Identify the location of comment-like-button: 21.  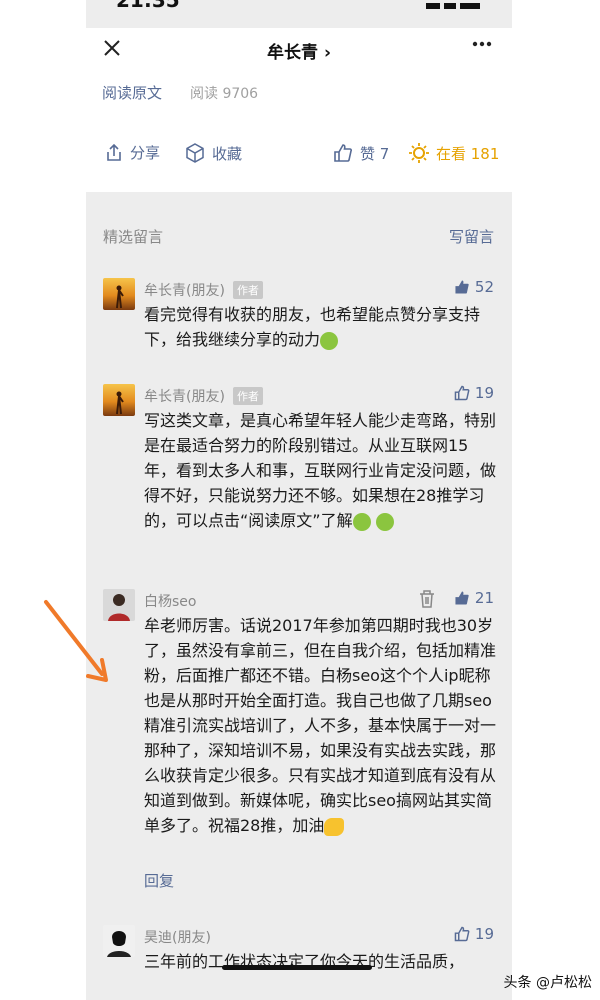
(473, 598).